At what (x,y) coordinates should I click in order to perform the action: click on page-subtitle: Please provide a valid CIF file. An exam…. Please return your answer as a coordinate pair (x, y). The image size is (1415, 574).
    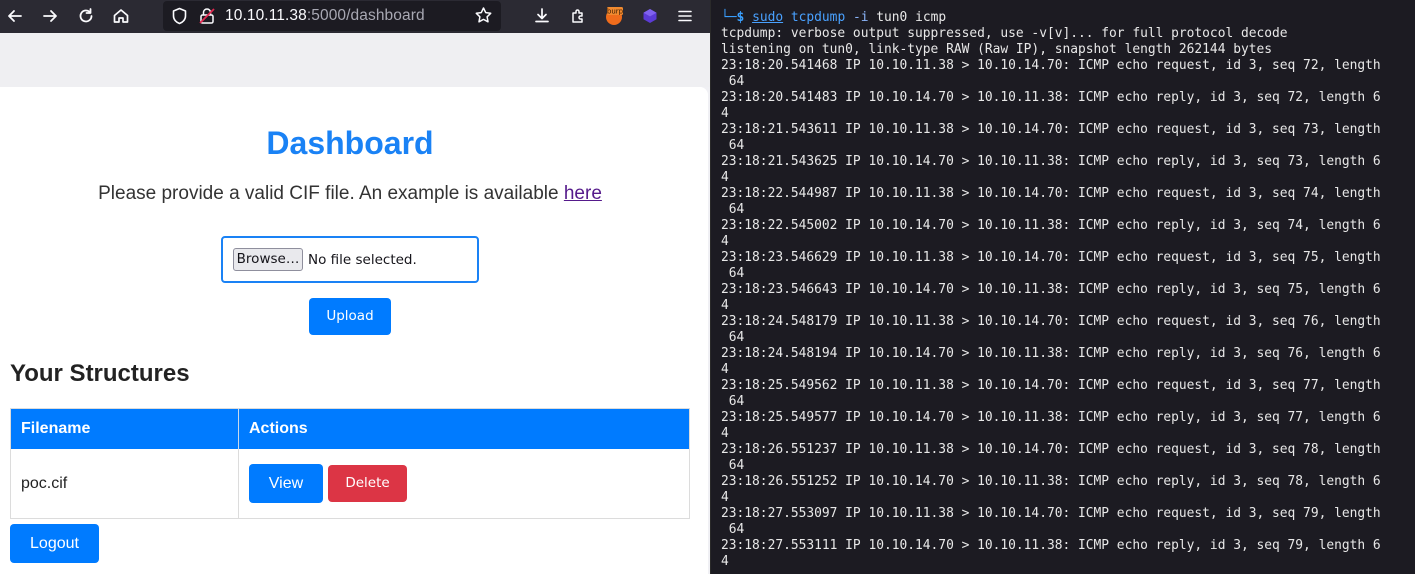
    Looking at the image, I should click on (350, 194).